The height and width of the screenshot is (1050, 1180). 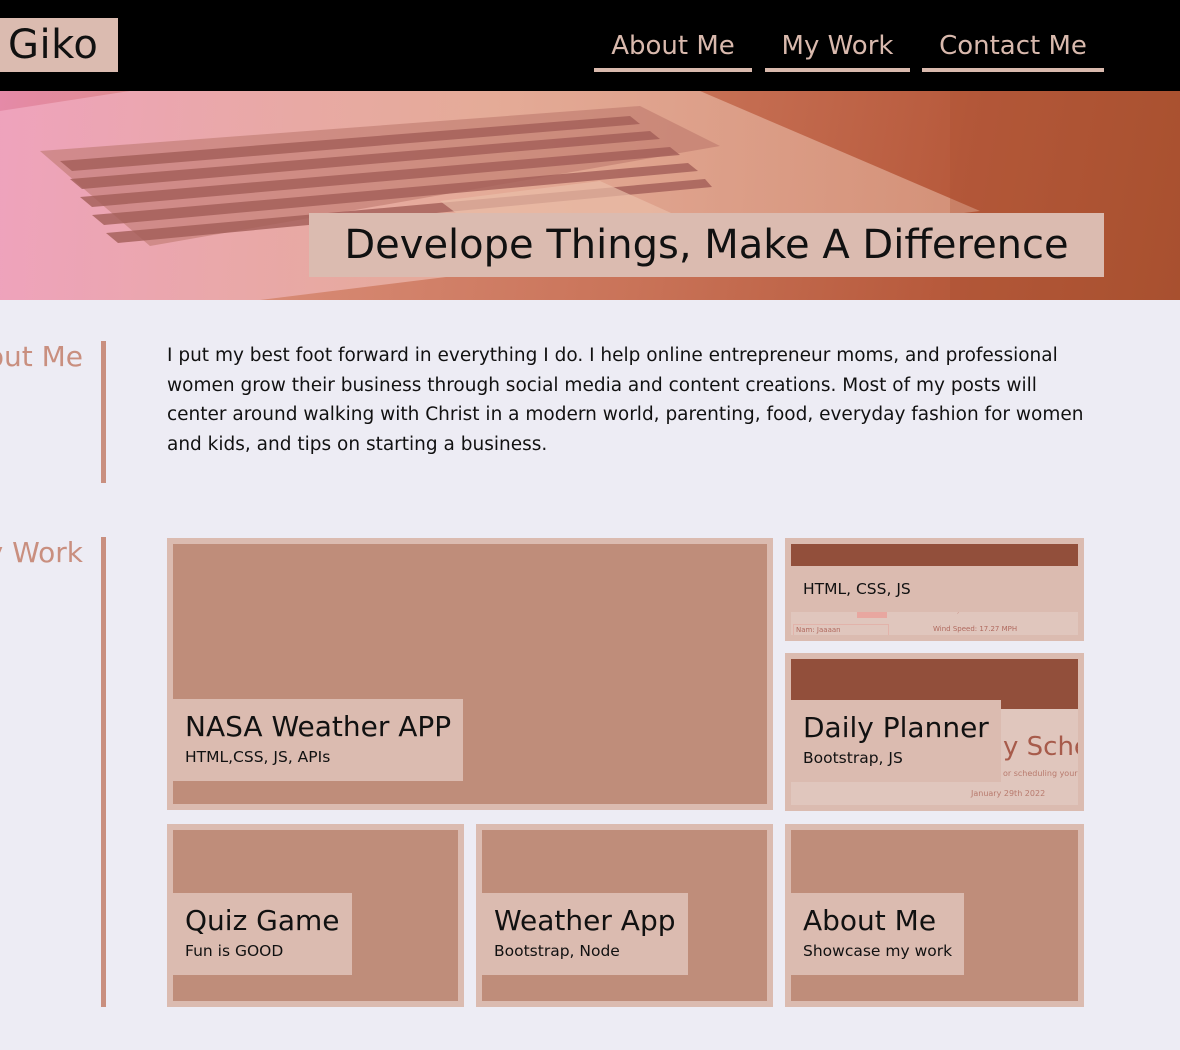 I want to click on about-divider, so click(x=103, y=412).